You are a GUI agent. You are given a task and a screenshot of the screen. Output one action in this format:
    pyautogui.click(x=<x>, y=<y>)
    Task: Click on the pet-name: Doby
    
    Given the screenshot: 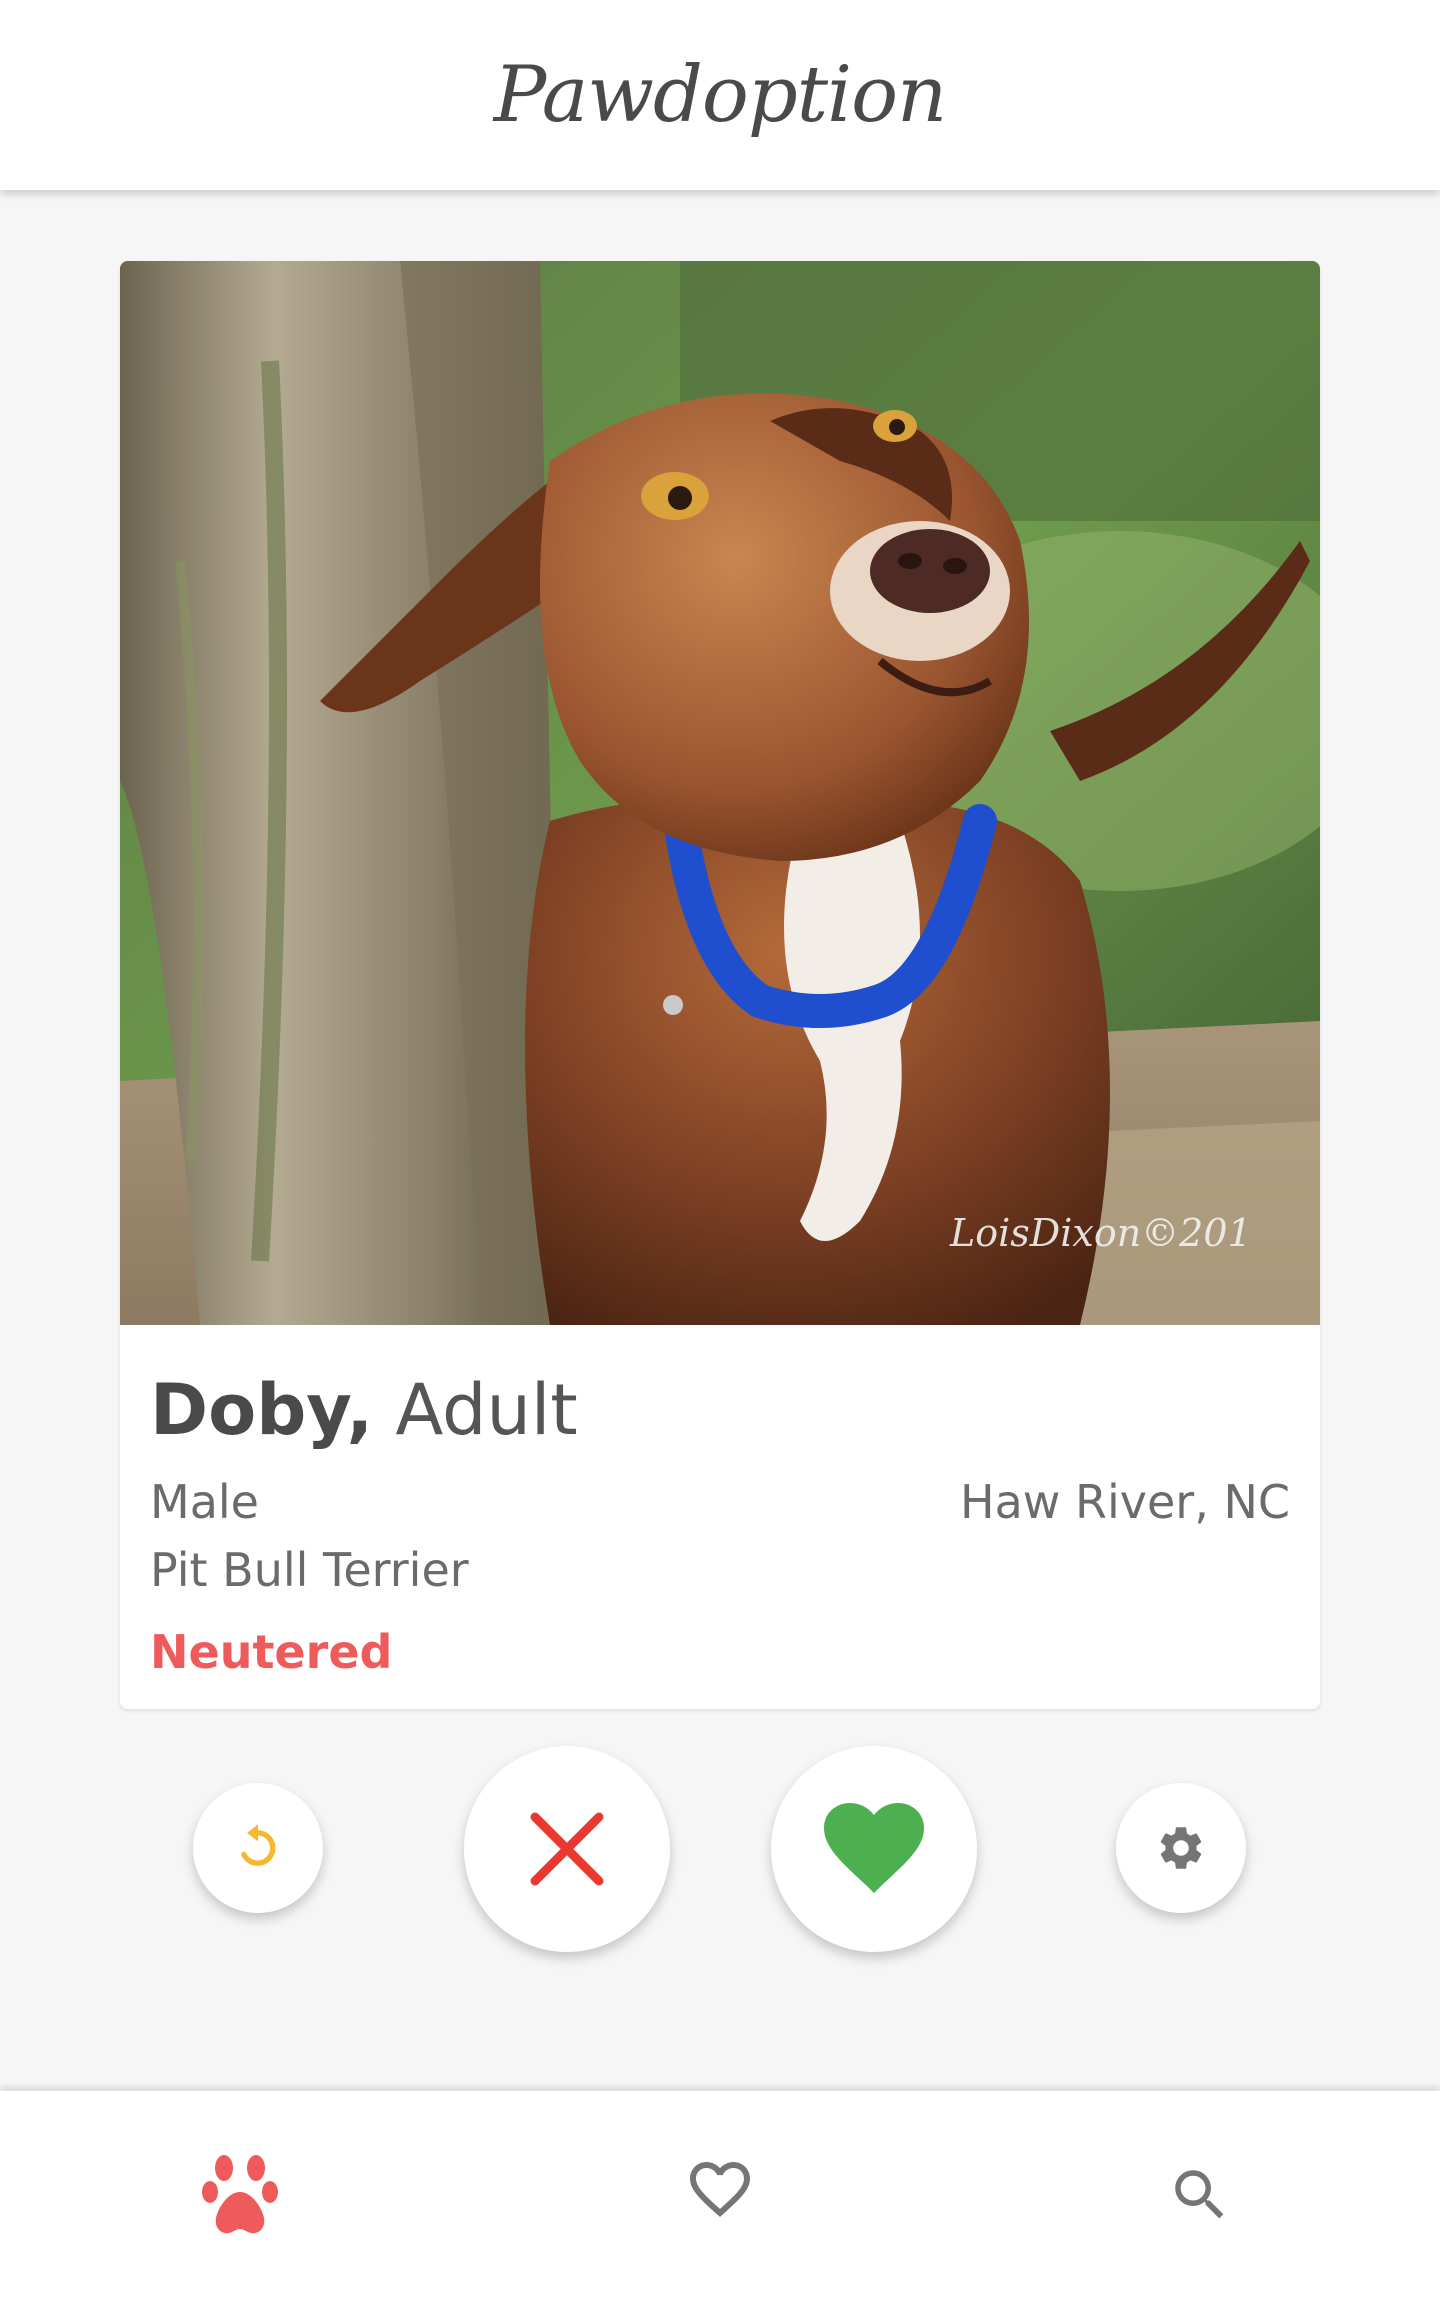 What is the action you would take?
    pyautogui.click(x=248, y=1410)
    